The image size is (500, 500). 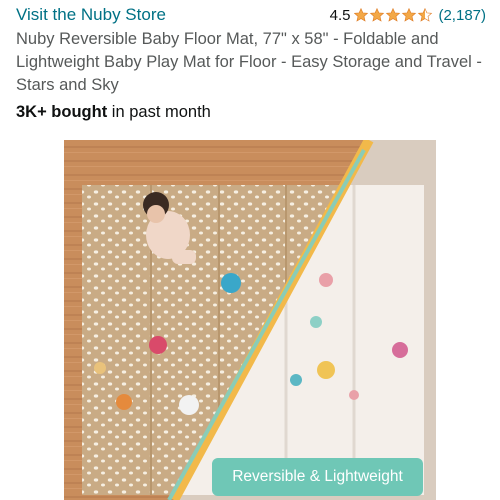 What do you see at coordinates (462, 15) in the screenshot?
I see `review-count-link: (2,187)` at bounding box center [462, 15].